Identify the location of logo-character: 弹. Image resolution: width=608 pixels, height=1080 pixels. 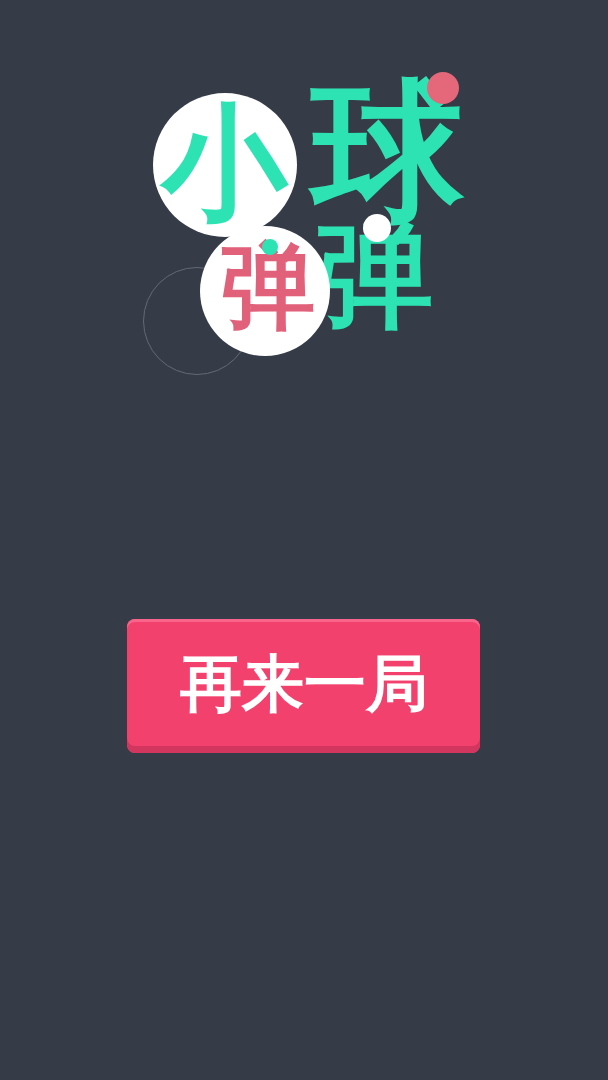
(268, 287).